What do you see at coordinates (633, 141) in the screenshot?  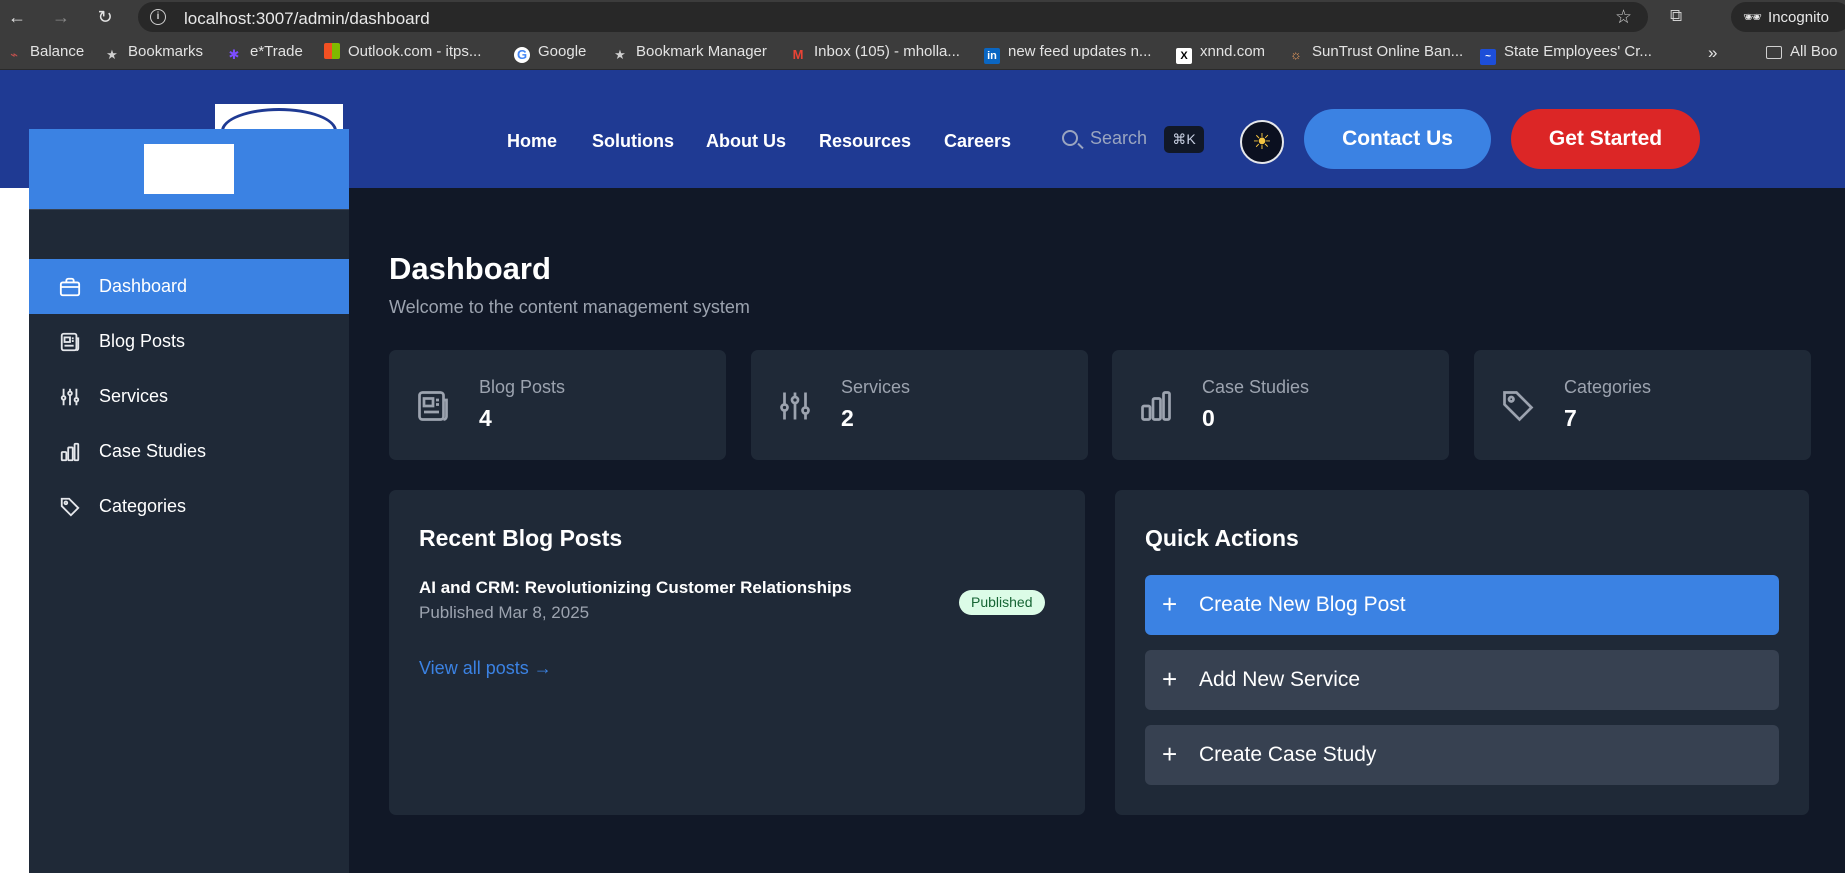 I see `nav-solutions: Solutions` at bounding box center [633, 141].